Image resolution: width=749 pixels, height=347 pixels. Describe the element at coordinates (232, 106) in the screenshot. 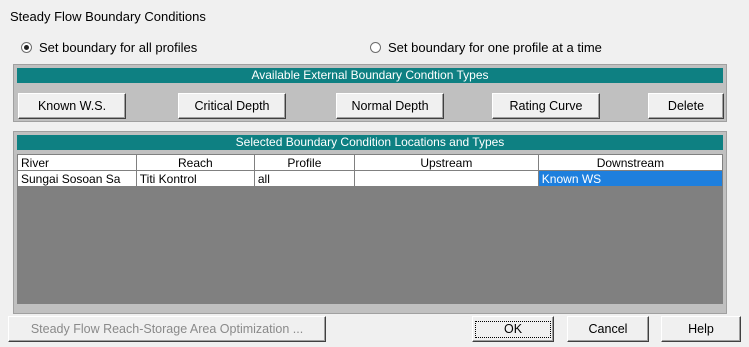

I see `critical-depth-button: Critical Depth` at that location.